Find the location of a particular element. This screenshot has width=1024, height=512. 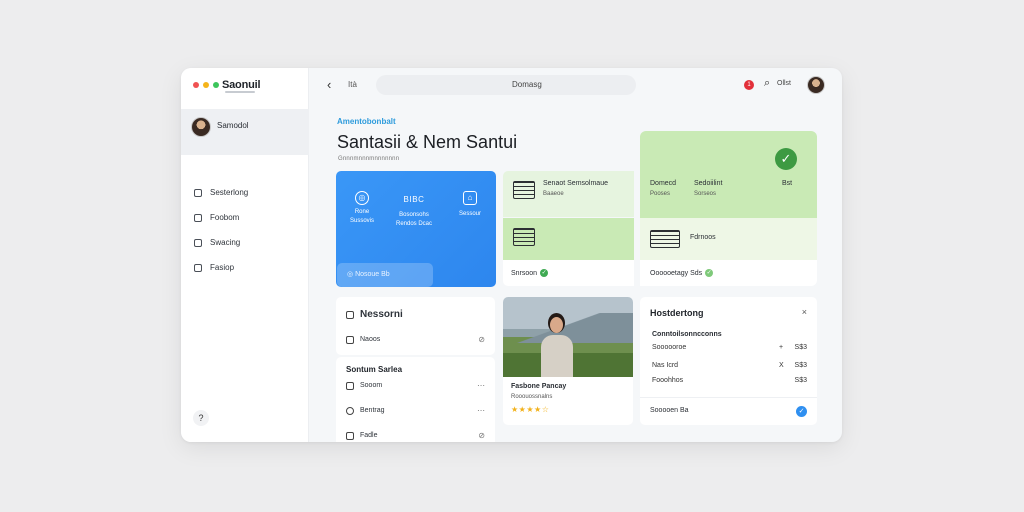

sidebar-item-fasiop: Fasiop is located at coordinates (221, 267).